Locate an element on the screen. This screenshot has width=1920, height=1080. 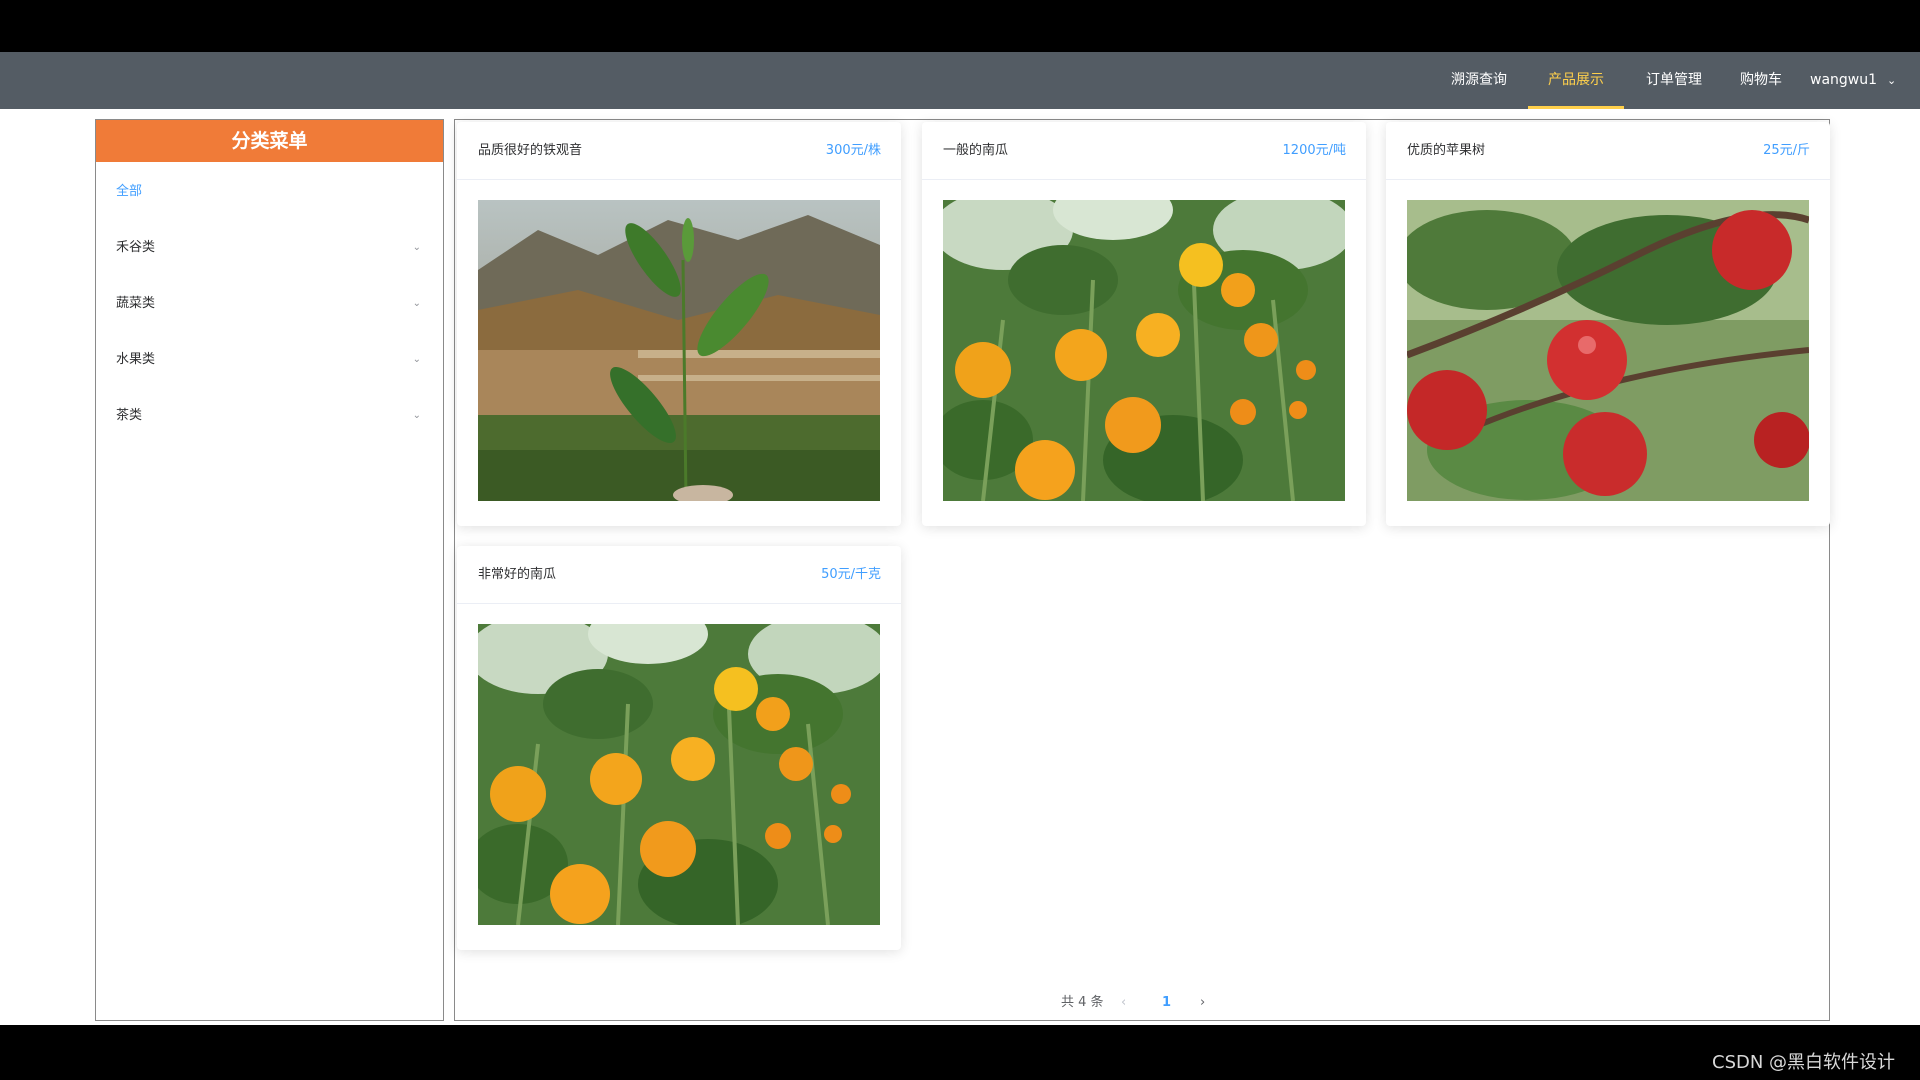
sidebar-item-label: 茶类 is located at coordinates (129, 415).